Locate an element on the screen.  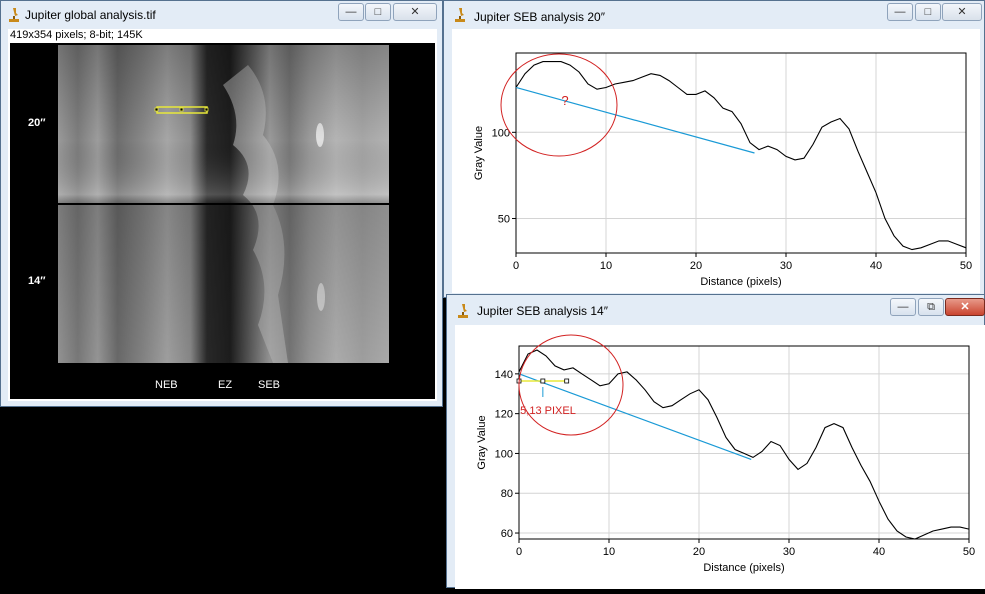
plot14-titlebar: Jupiter SEB analysis 14″ — ⧉ ✕ is located at coordinates (716, 309).